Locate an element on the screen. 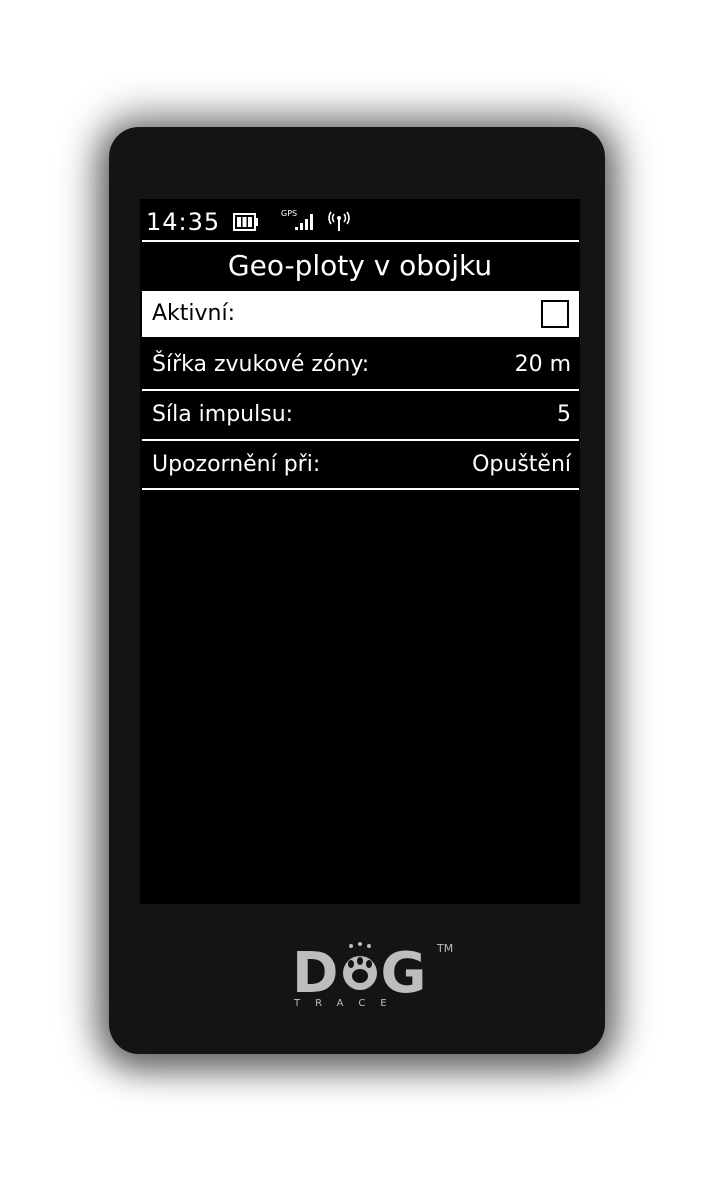 This screenshot has height=1181, width=709. setting-row-sound-zone-width: Šířka zvukové zóny: 20 m is located at coordinates (360, 365).